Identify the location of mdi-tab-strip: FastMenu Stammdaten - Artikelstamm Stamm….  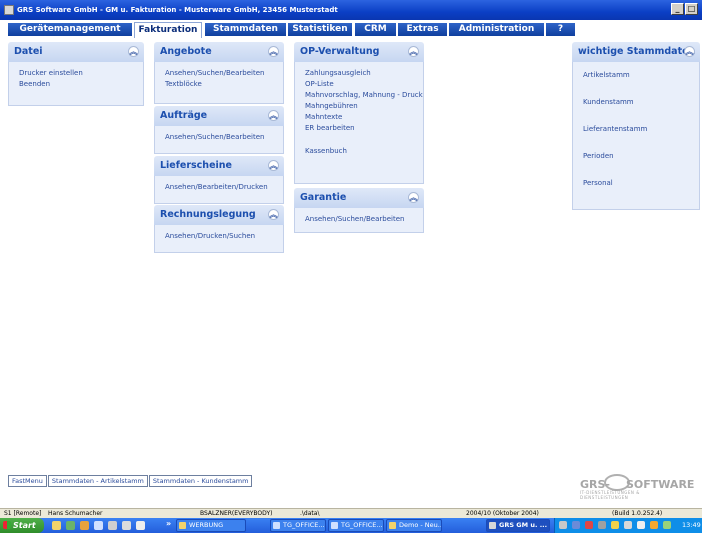
(130, 481).